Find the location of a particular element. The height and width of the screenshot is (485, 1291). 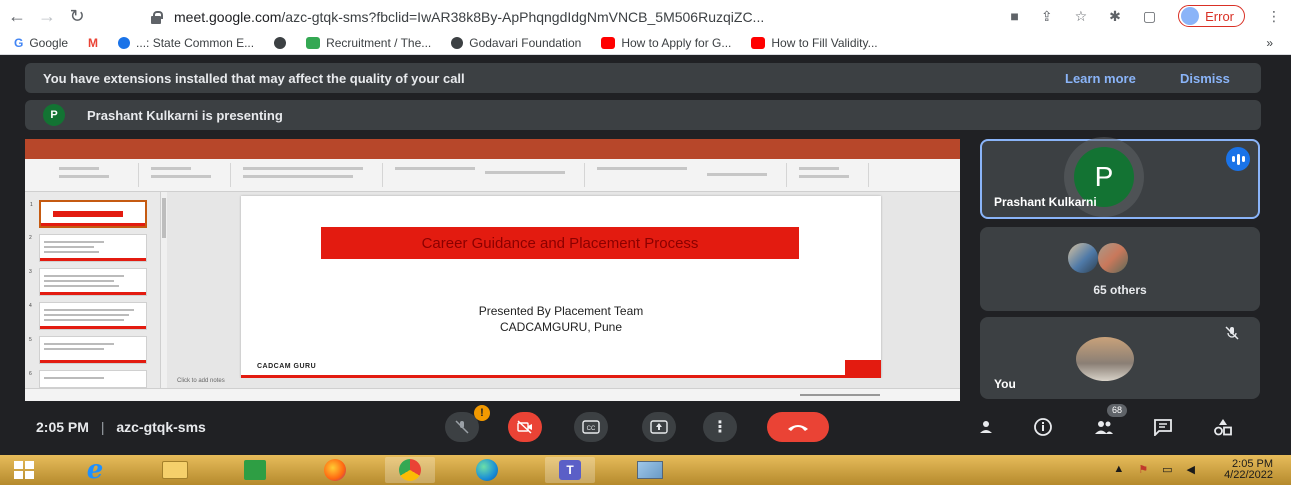

tab-search-icon: ▢ is located at coordinates (1149, 16).